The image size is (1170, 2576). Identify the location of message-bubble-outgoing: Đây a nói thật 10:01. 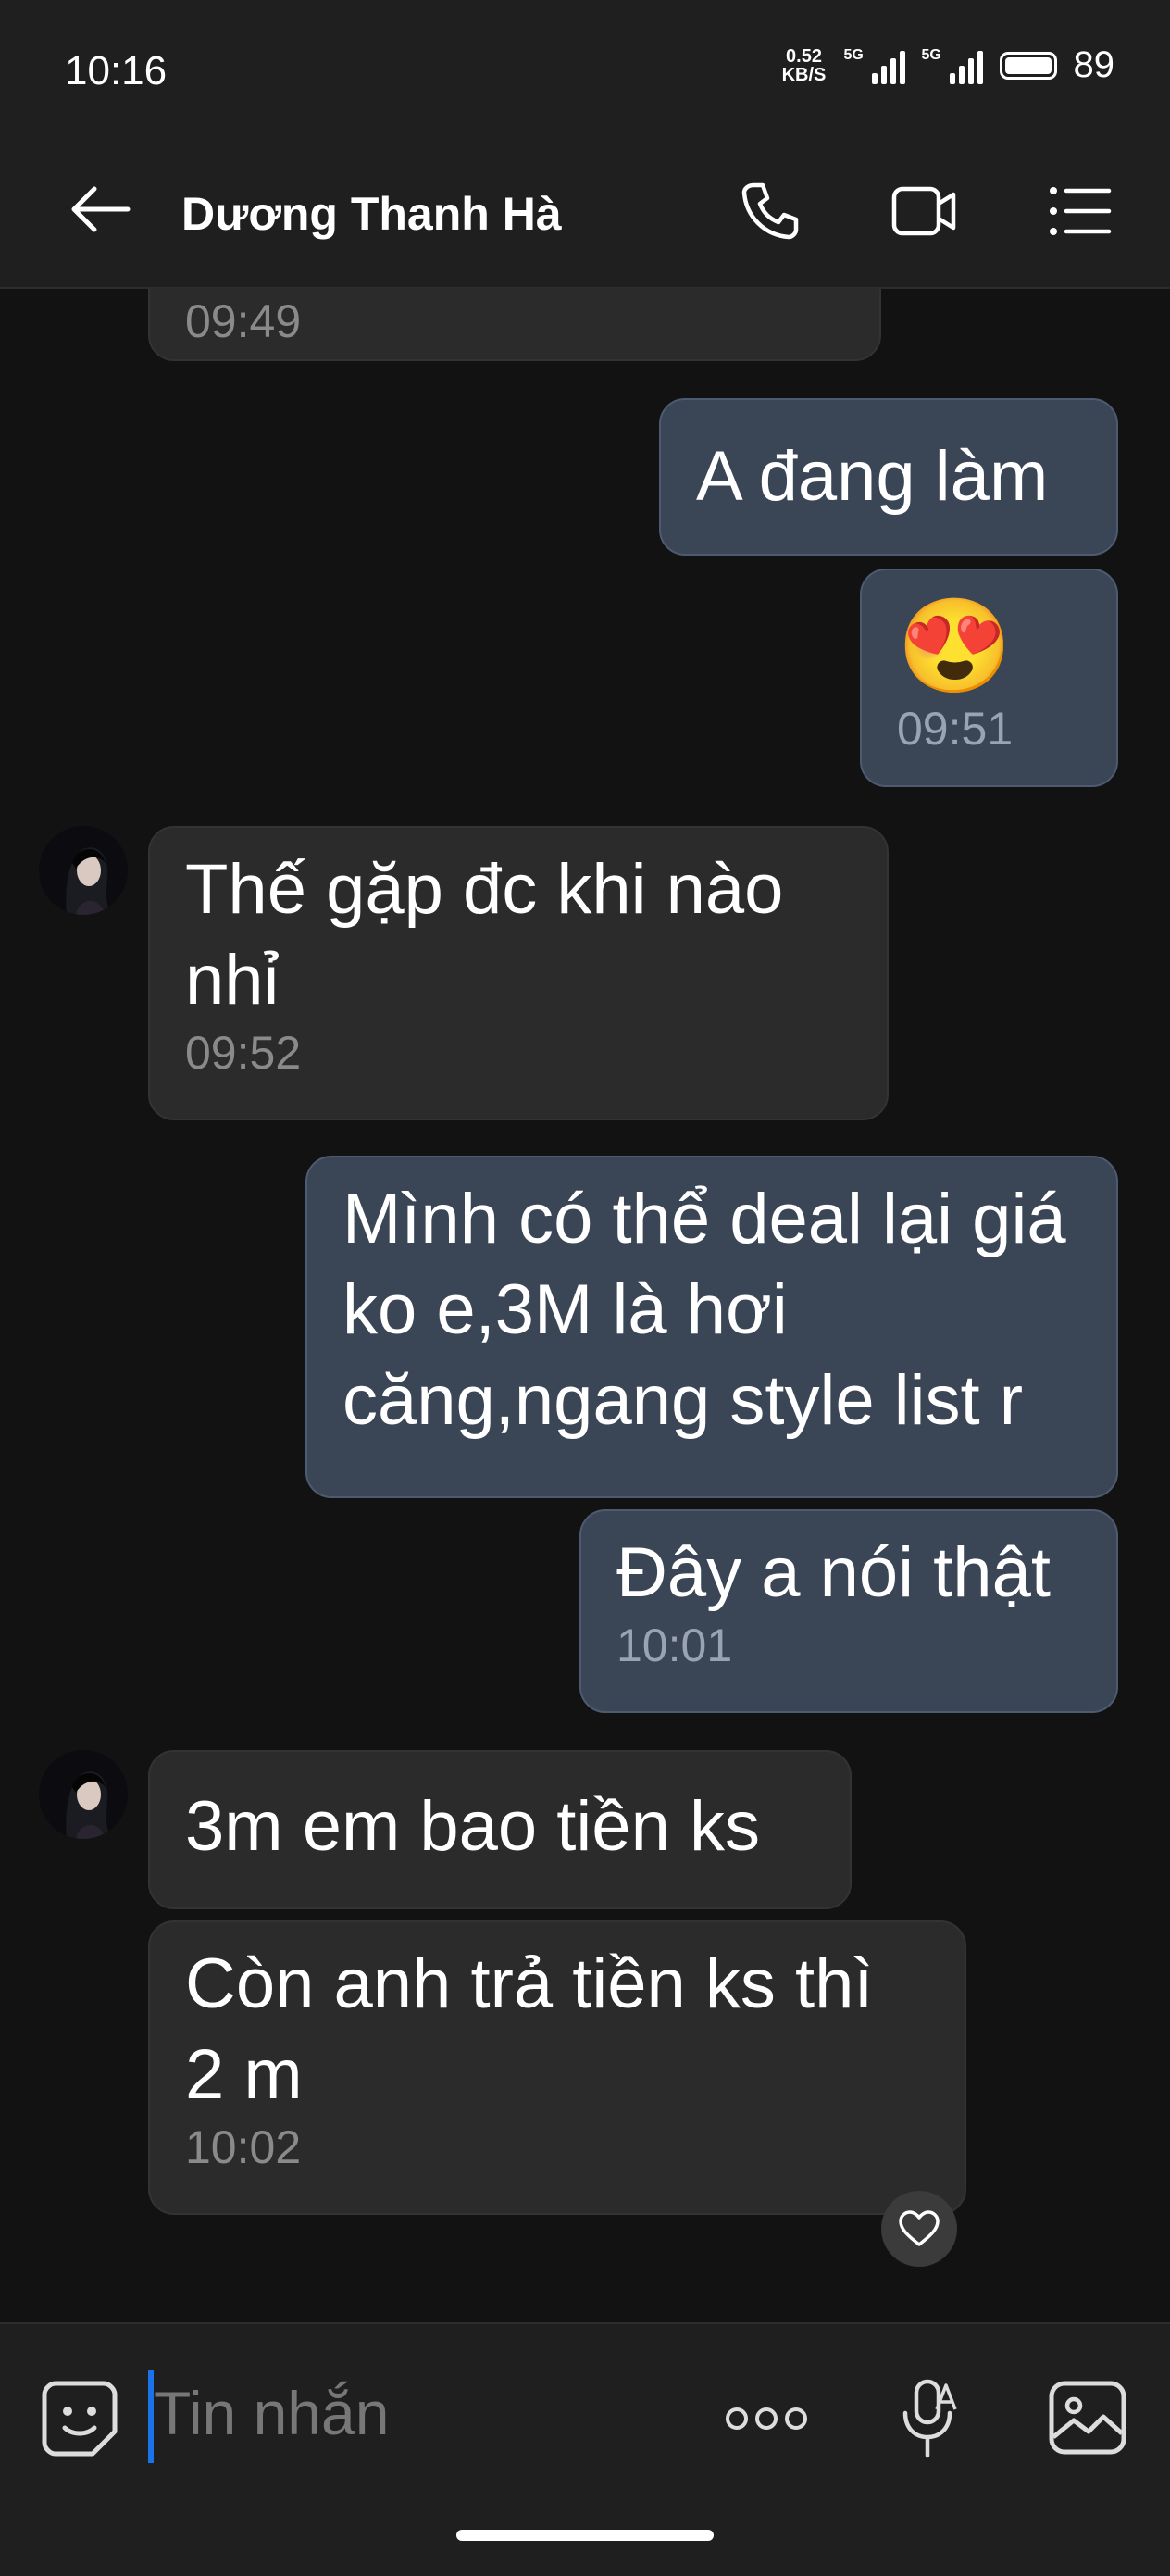
(848, 1611).